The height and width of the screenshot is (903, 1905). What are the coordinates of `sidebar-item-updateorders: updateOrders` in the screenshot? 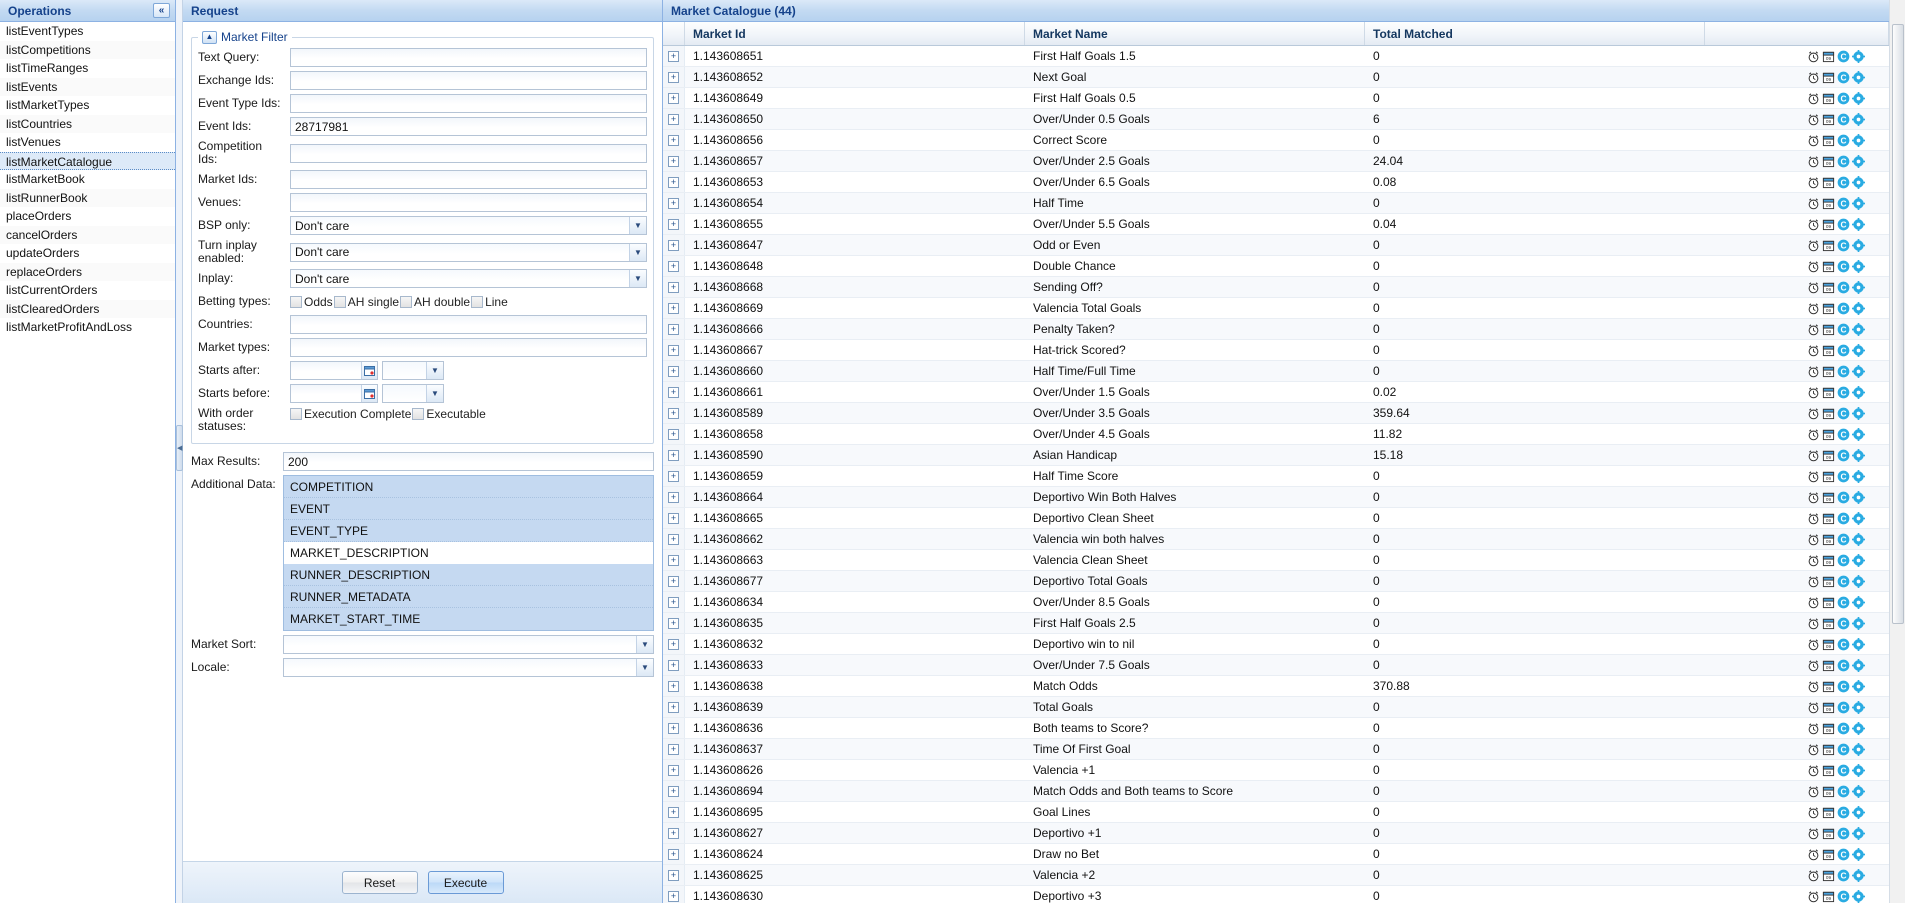 It's located at (87, 253).